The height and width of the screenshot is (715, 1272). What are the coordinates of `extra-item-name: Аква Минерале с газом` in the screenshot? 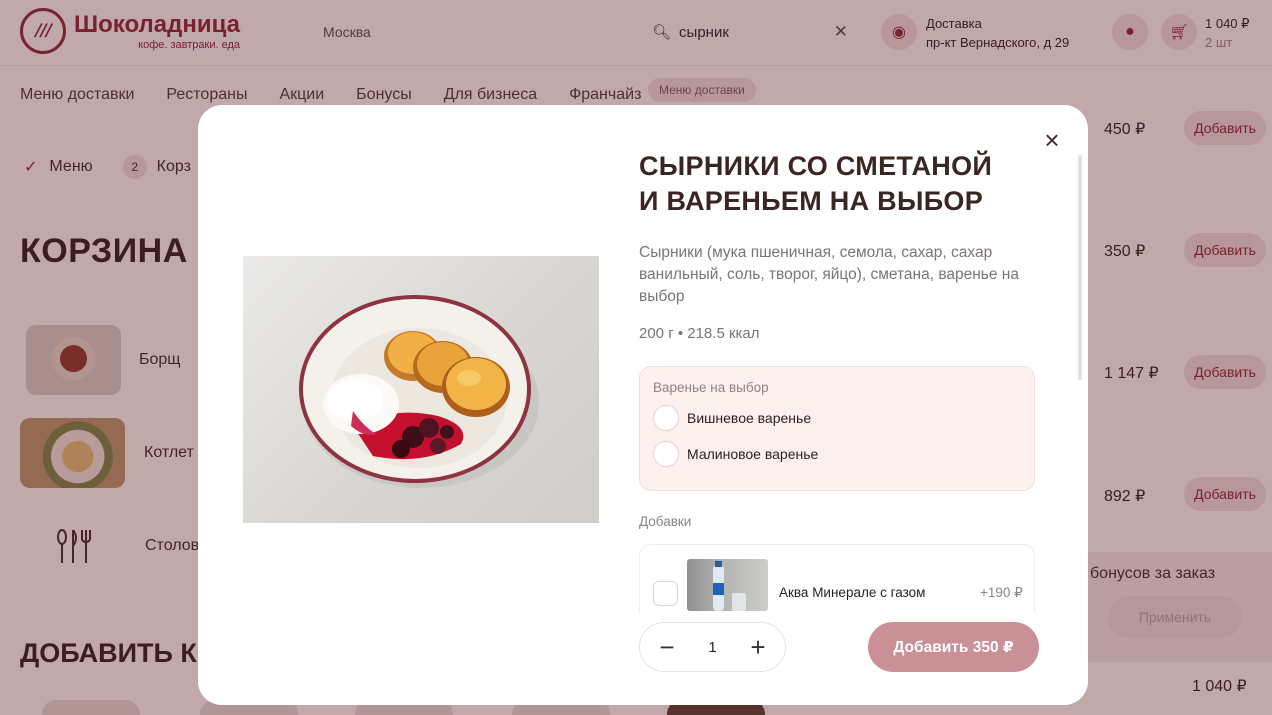 It's located at (852, 592).